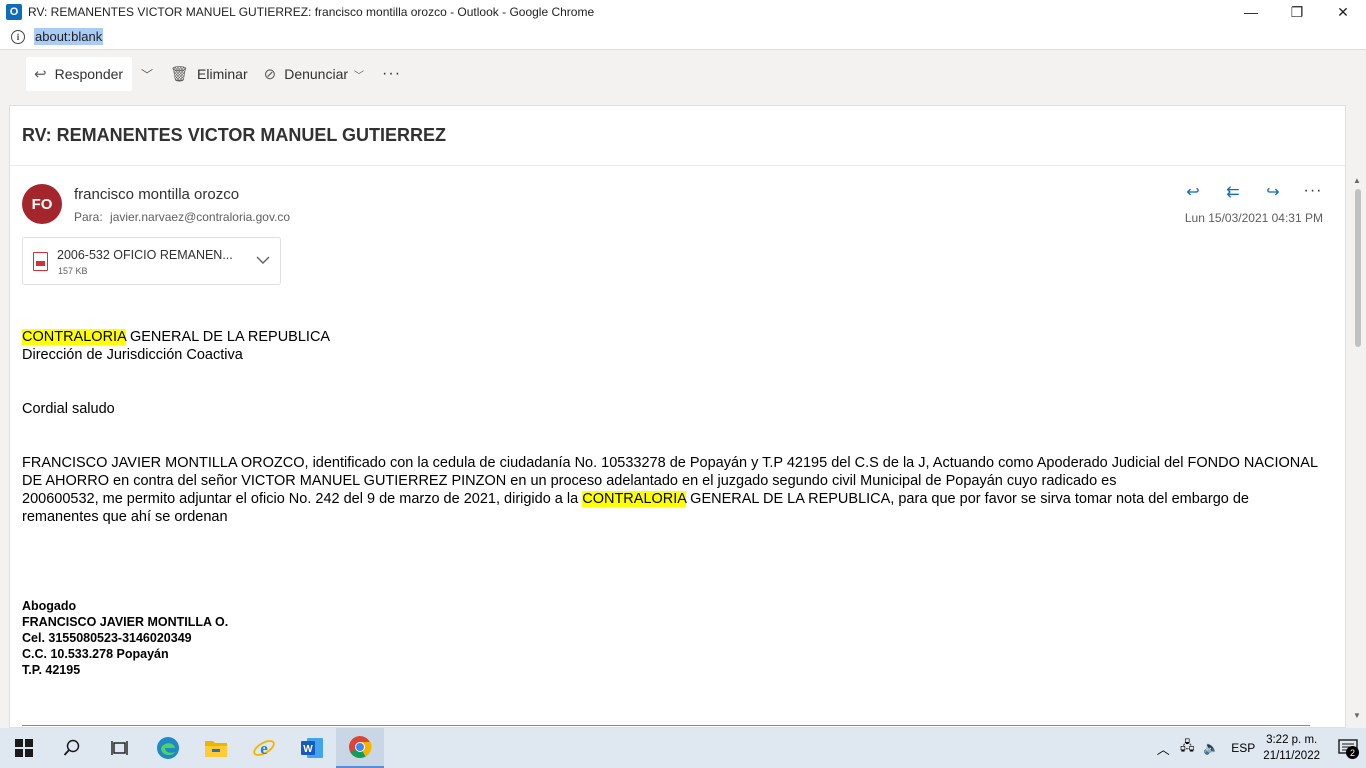 This screenshot has height=768, width=1366. What do you see at coordinates (672, 337) in the screenshot?
I see `body-line-1: CONTRALORIA GENERAL DE LA REPUBLICA` at bounding box center [672, 337].